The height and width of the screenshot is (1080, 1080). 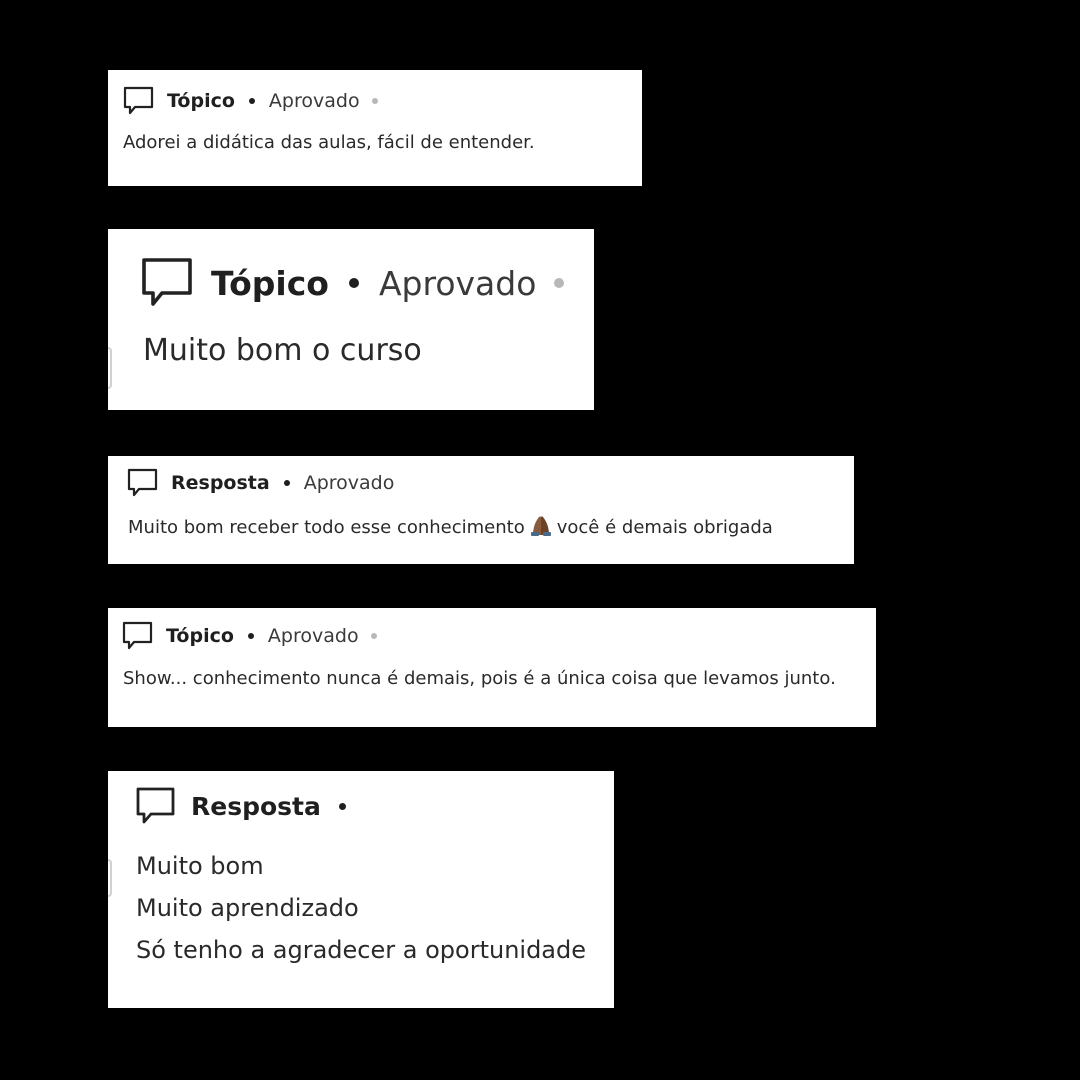 What do you see at coordinates (664, 527) in the screenshot?
I see `comment-text-after-emoji: você é demais obrigada` at bounding box center [664, 527].